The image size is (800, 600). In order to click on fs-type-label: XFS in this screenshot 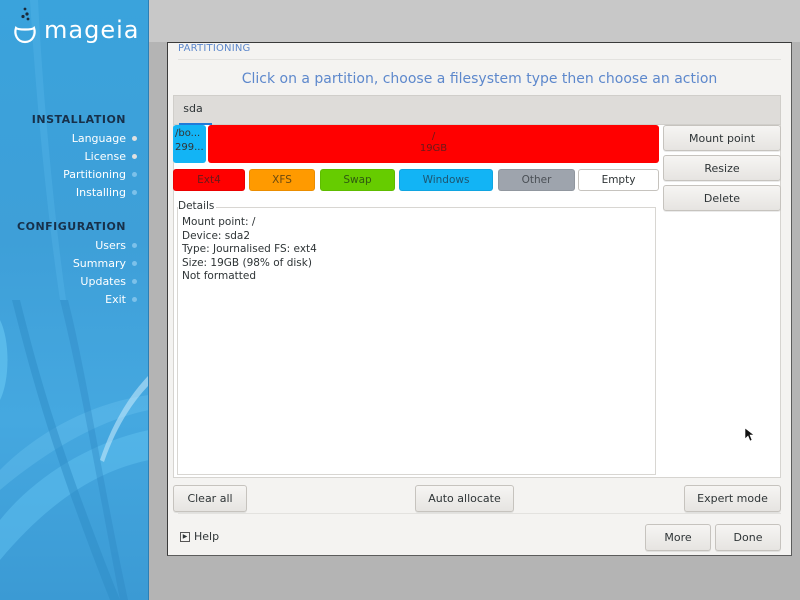, I will do `click(282, 180)`.